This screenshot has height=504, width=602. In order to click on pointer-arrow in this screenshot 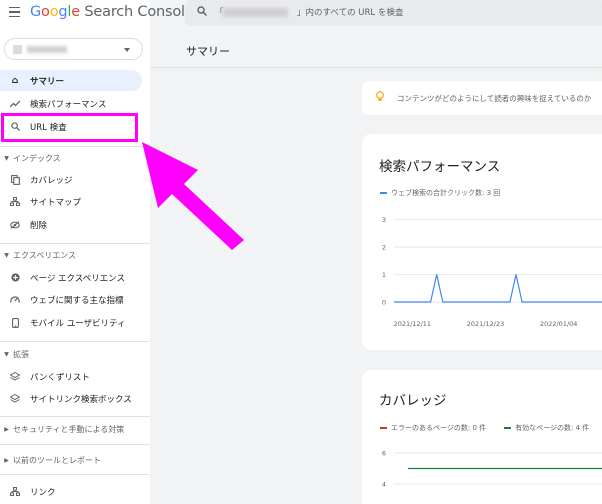, I will do `click(193, 196)`.